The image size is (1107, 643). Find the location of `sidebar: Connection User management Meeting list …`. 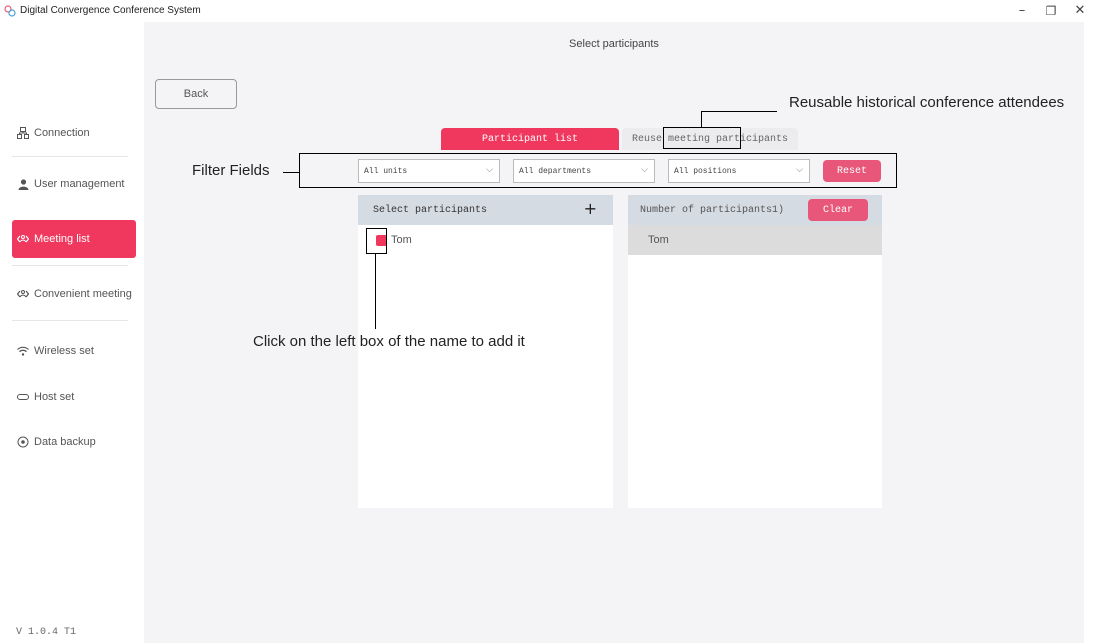

sidebar: Connection User management Meeting list … is located at coordinates (72, 332).